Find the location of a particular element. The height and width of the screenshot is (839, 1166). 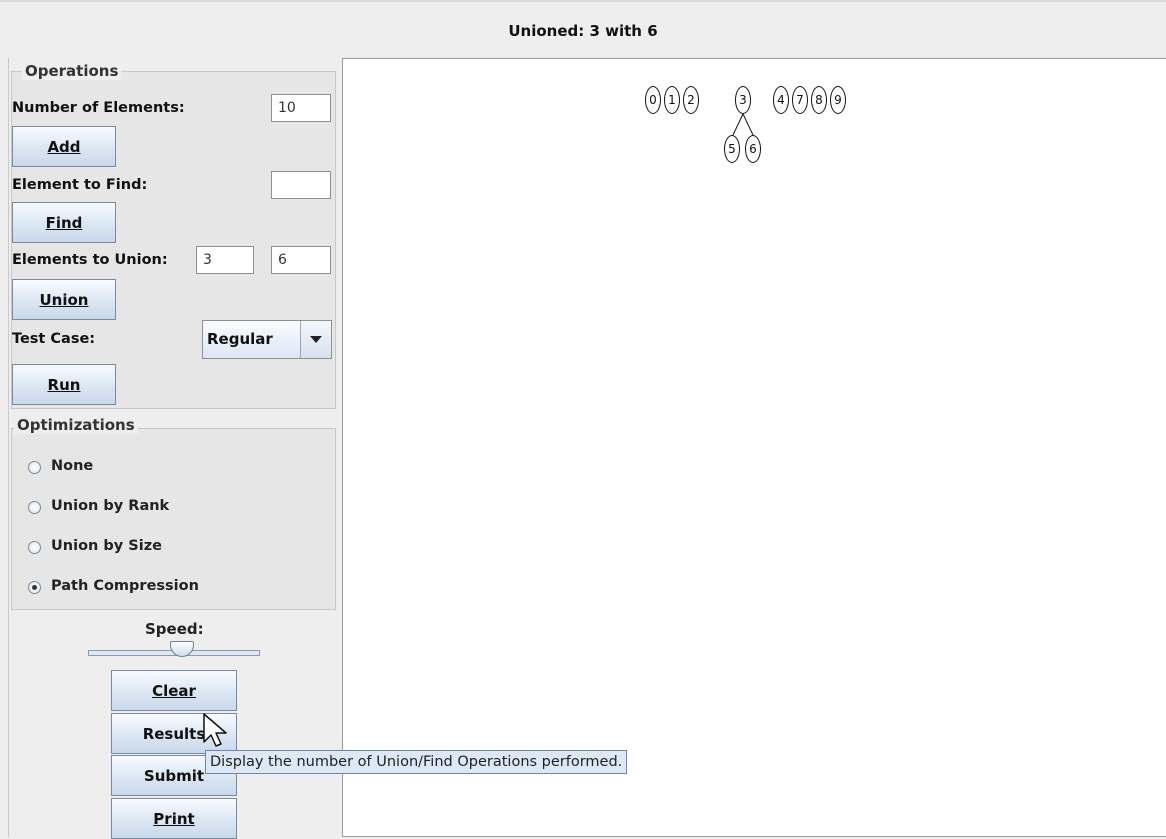

pointer-cursor-icon is located at coordinates (215, 730).